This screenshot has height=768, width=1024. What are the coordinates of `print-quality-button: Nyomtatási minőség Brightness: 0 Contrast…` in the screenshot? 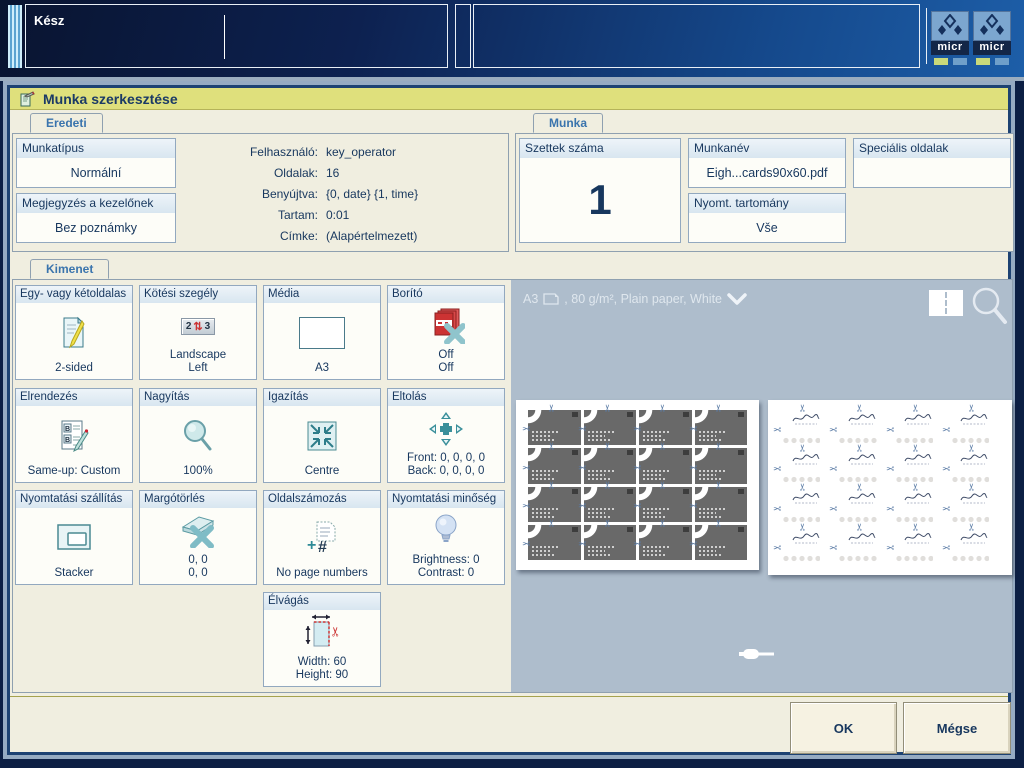 It's located at (446, 537).